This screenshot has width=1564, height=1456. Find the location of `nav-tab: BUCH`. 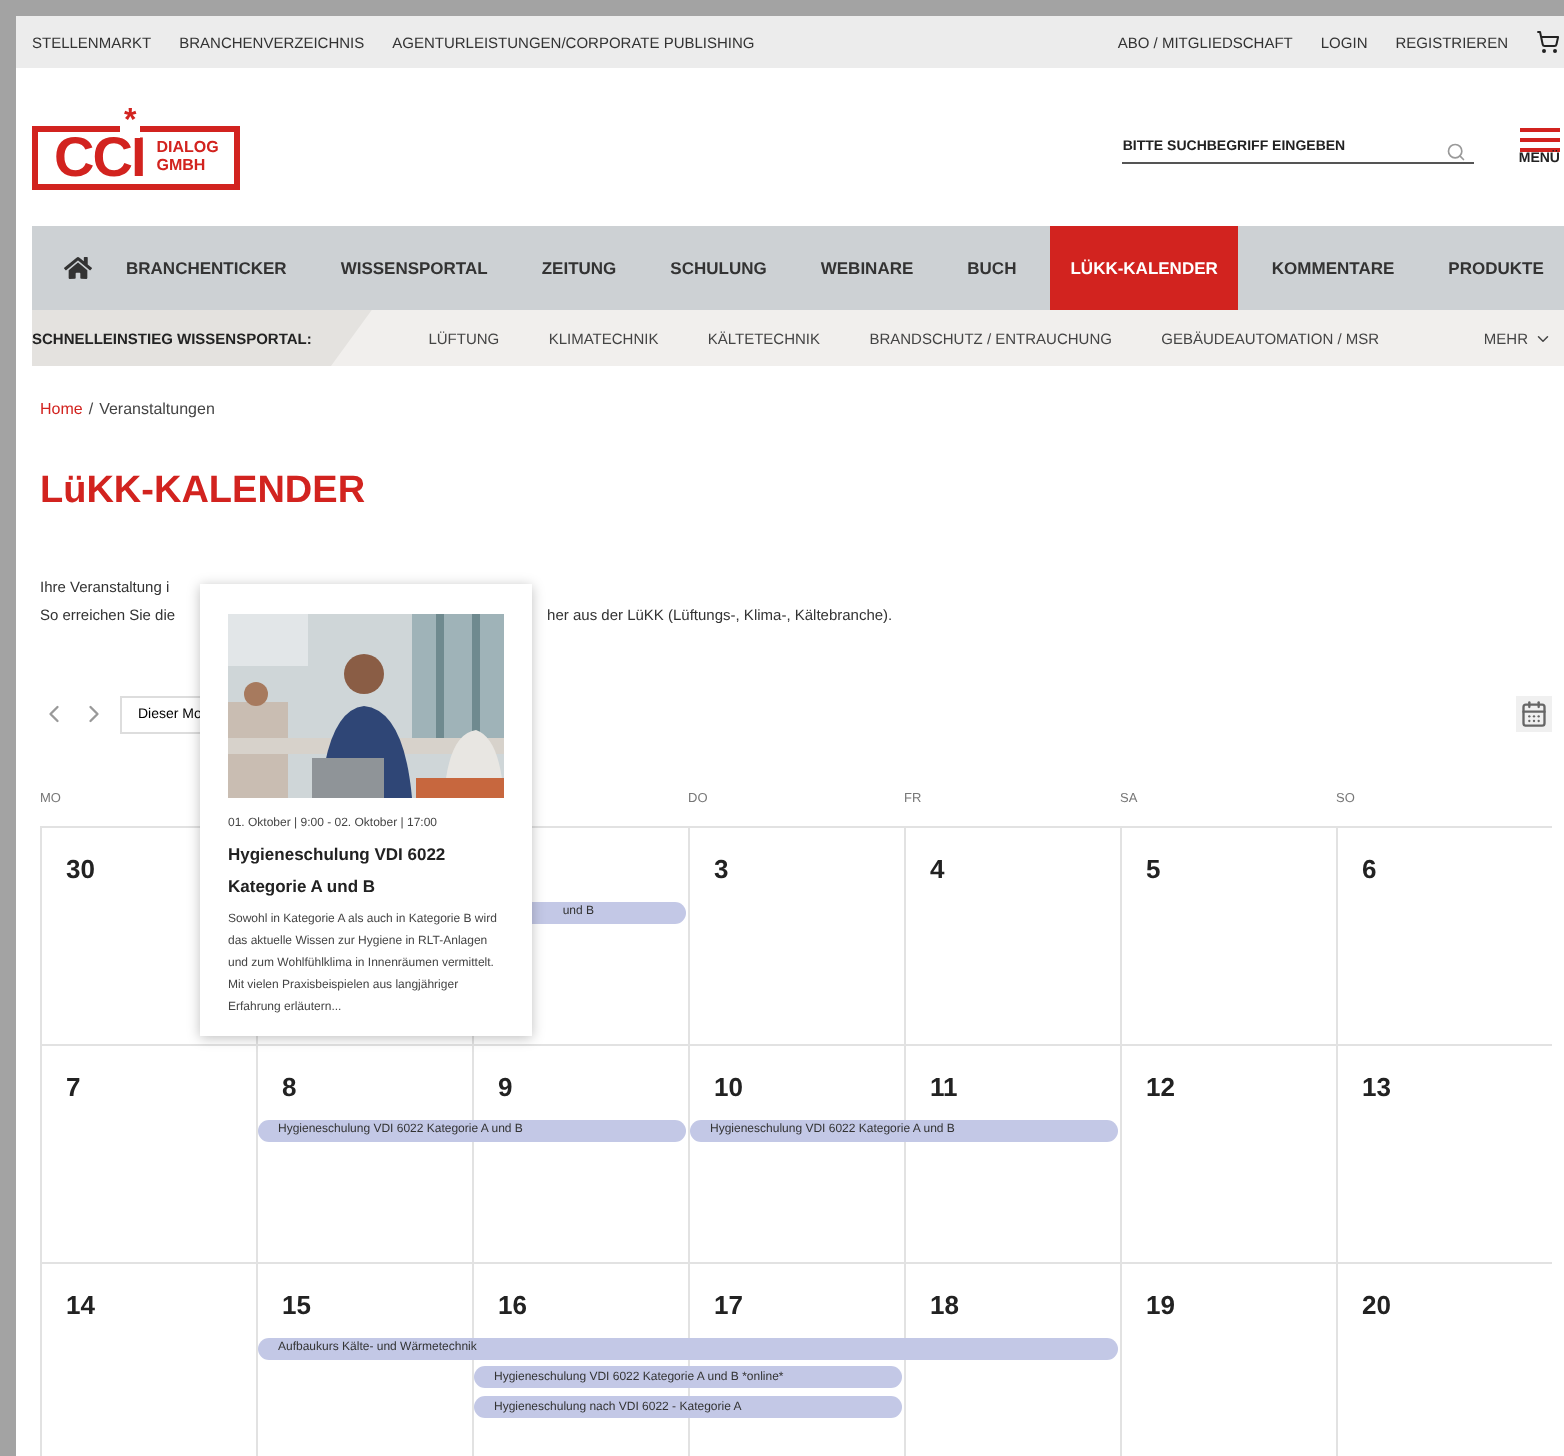

nav-tab: BUCH is located at coordinates (992, 268).